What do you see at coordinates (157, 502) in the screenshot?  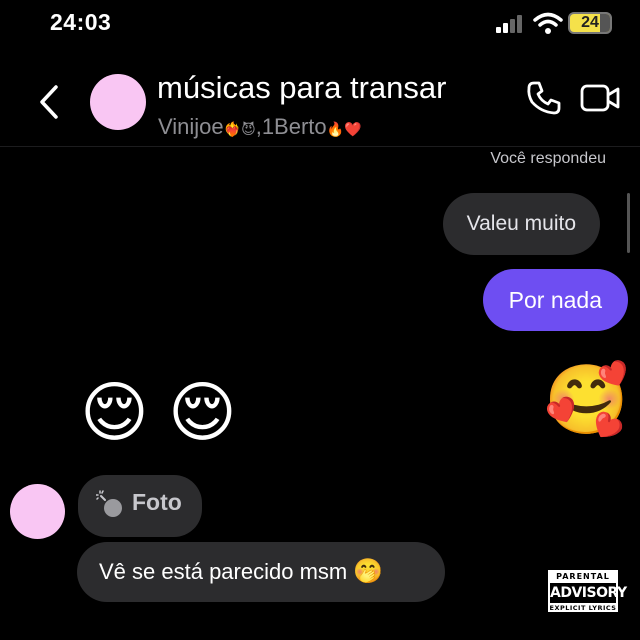 I see `photo-message-label: Foto` at bounding box center [157, 502].